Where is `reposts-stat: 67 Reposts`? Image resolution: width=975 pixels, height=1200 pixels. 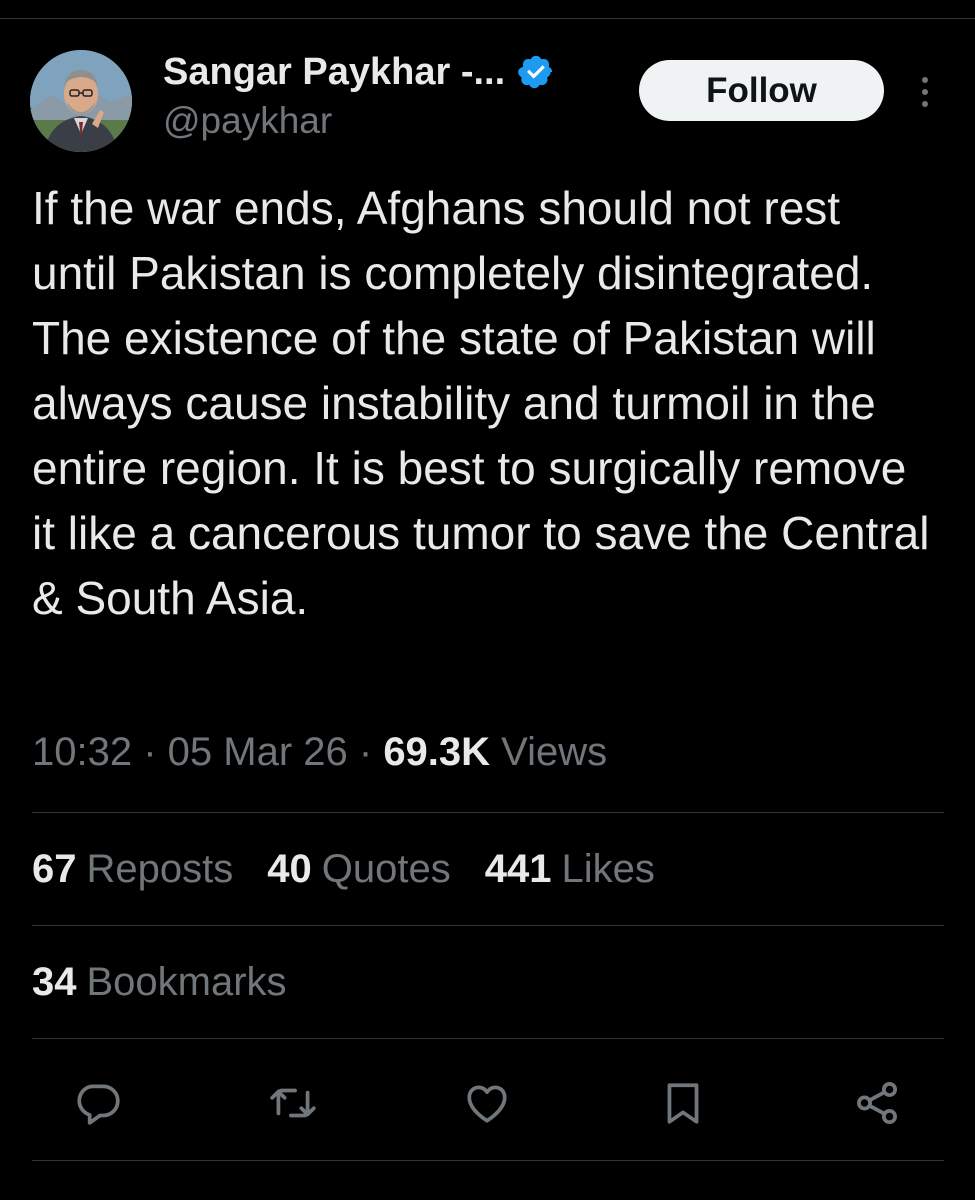
reposts-stat: 67 Reposts is located at coordinates (132, 869).